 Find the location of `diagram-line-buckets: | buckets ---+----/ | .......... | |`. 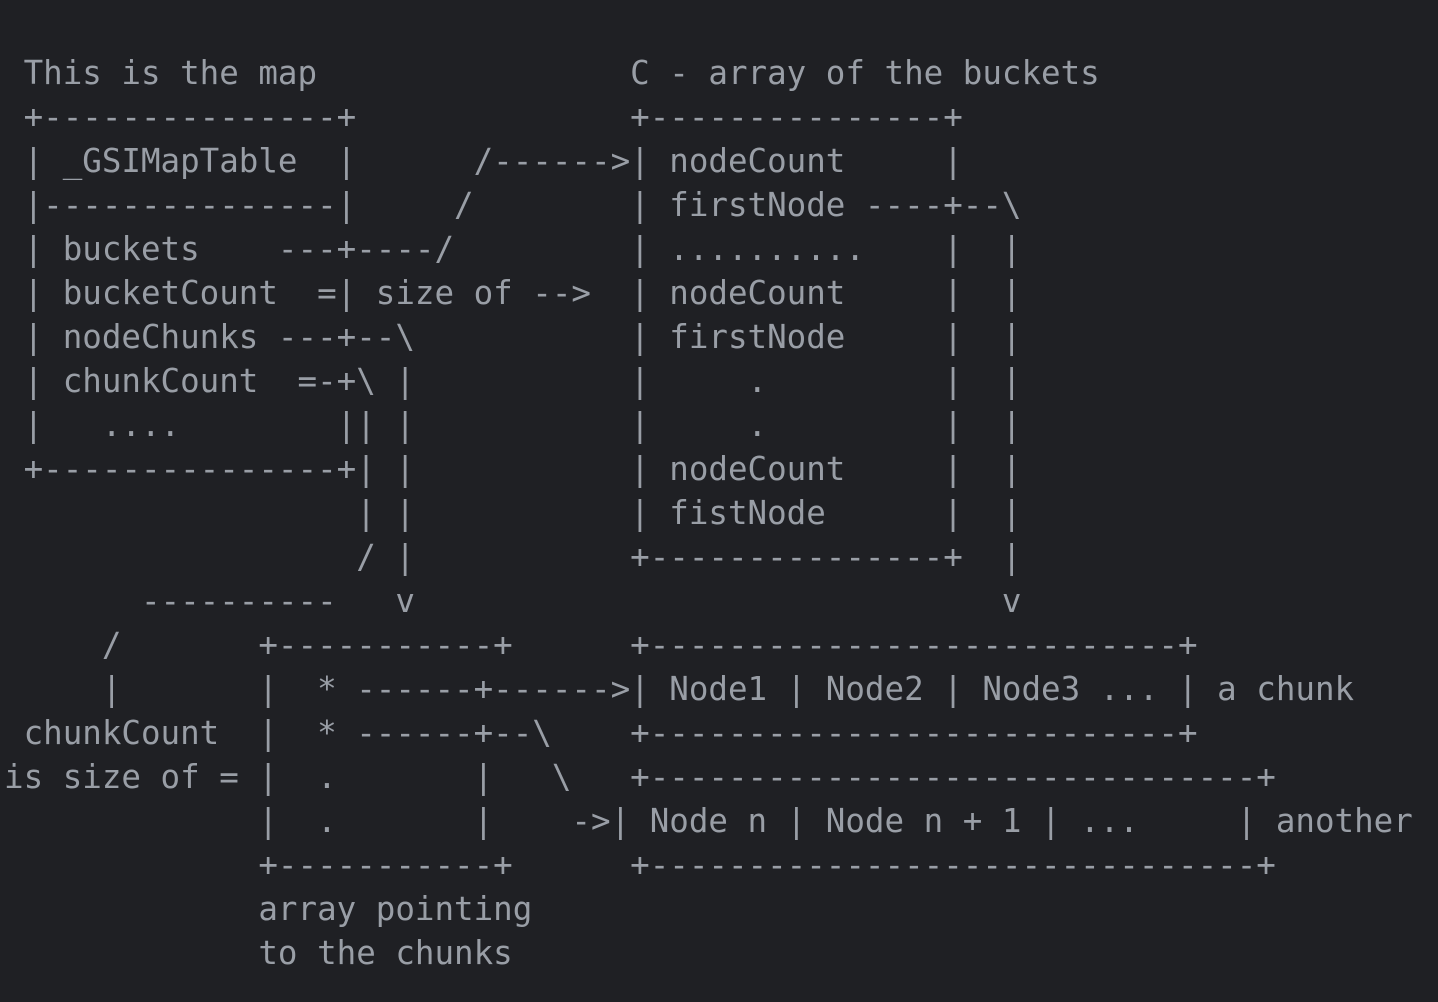

diagram-line-buckets: | buckets ---+----/ | .......... | | is located at coordinates (513, 249).